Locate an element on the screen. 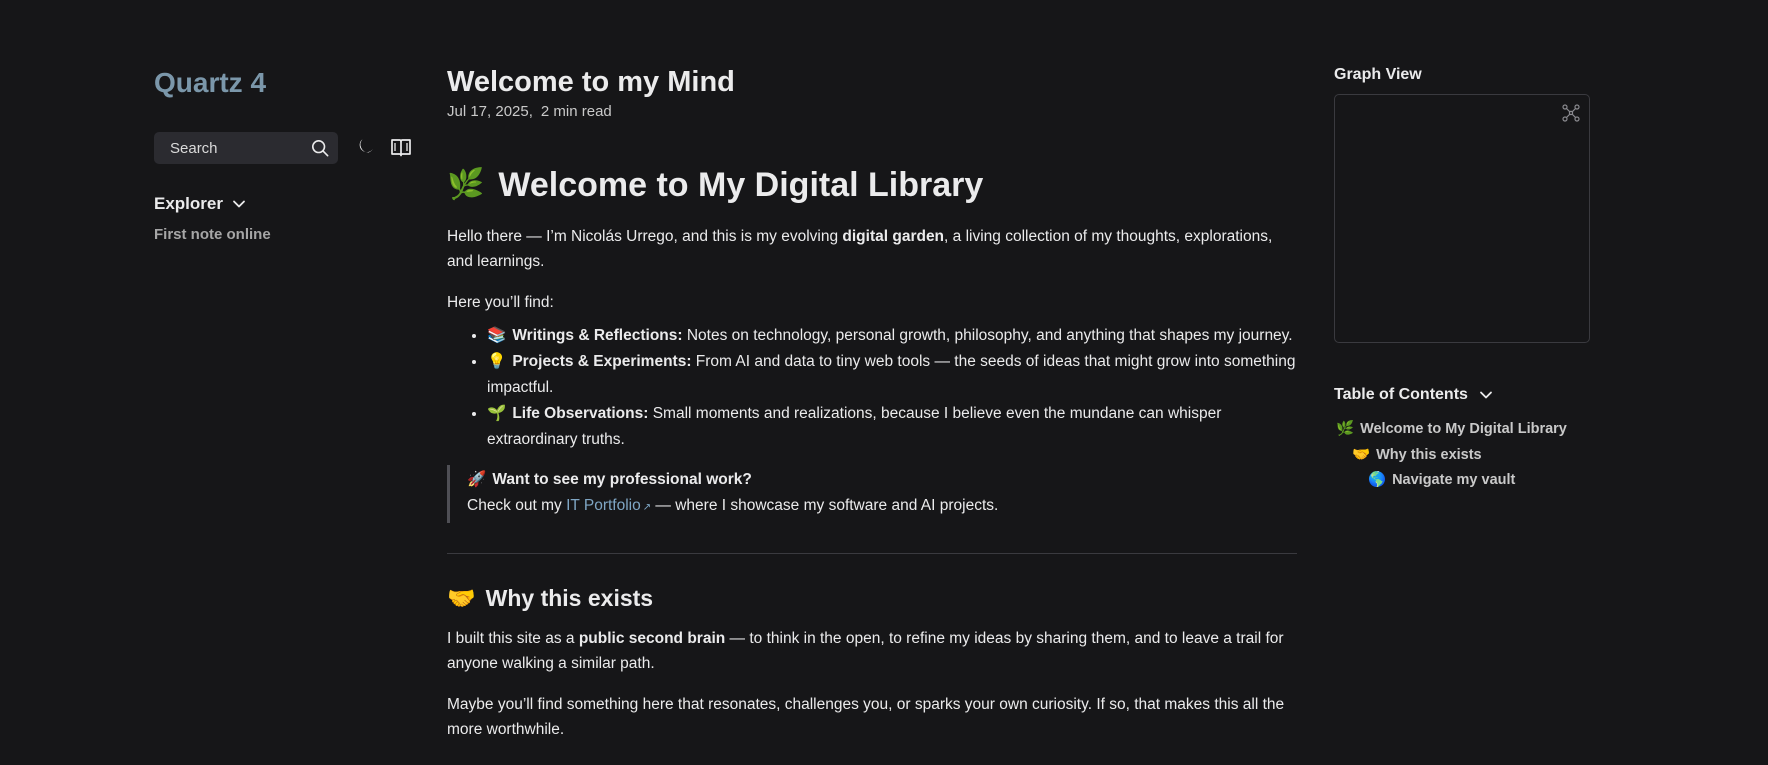 The width and height of the screenshot is (1768, 765). callout-title-text: Want to see my professional work? is located at coordinates (622, 479).